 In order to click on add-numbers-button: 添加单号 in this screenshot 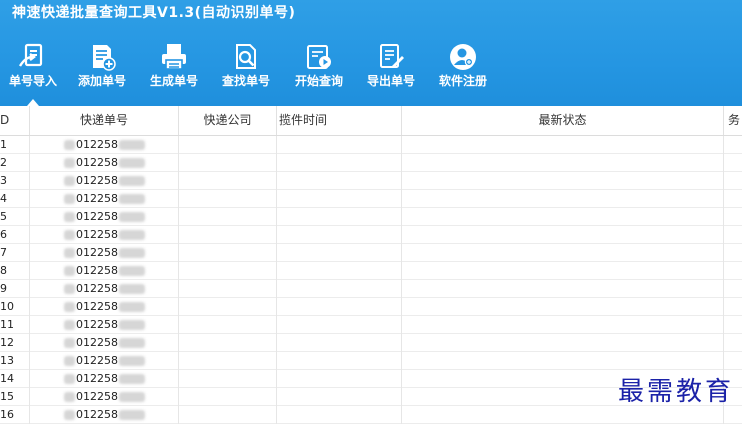, I will do `click(102, 70)`.